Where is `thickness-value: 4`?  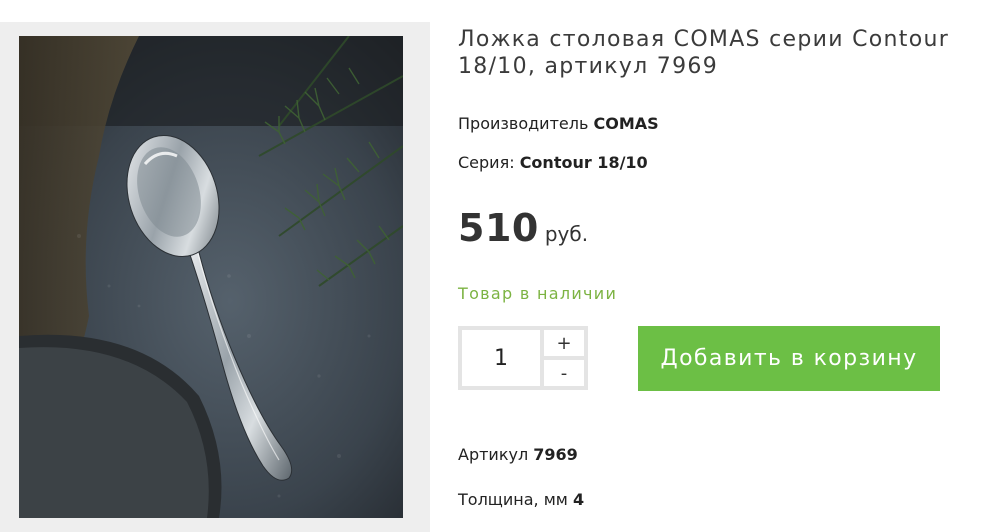
thickness-value: 4 is located at coordinates (578, 499).